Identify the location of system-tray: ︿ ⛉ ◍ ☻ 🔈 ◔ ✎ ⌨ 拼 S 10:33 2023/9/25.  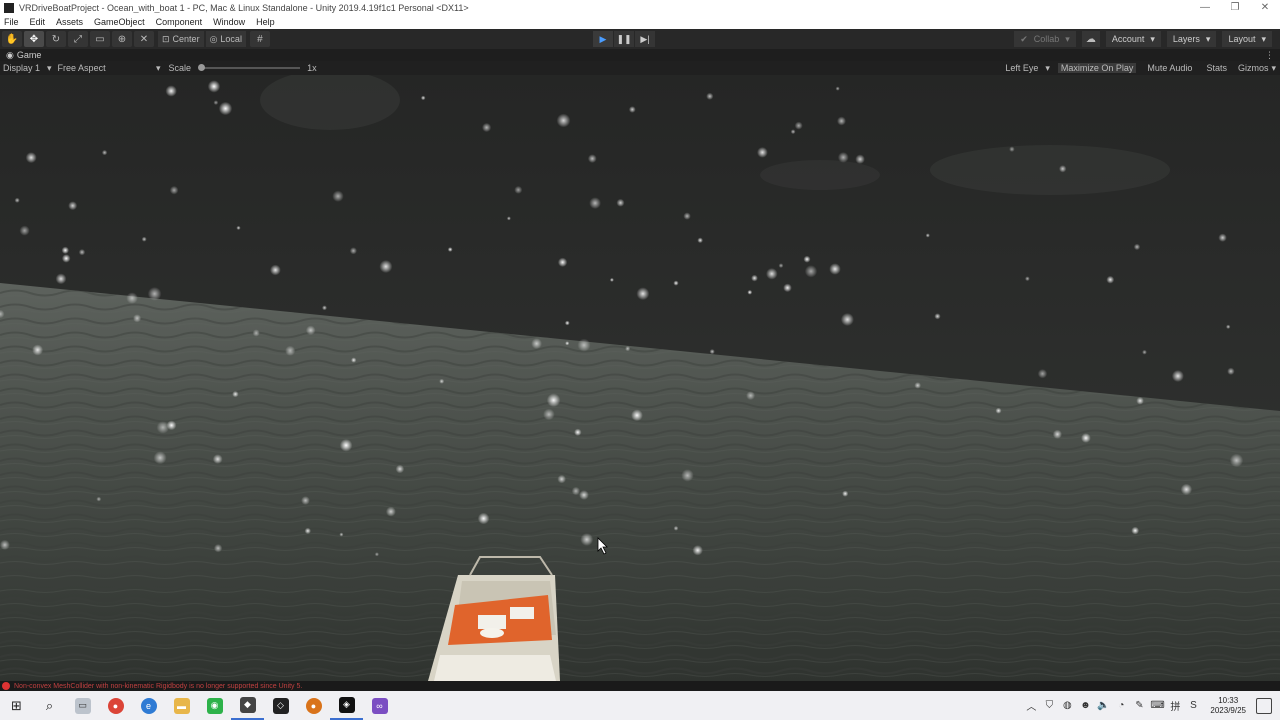
(1152, 705).